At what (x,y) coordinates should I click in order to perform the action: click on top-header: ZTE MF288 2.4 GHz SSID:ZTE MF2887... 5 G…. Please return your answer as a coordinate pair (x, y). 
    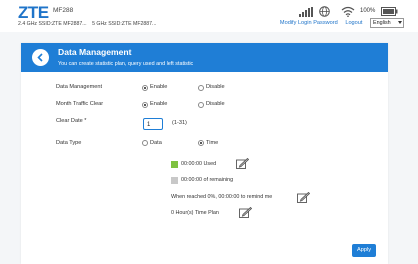
    Looking at the image, I should click on (209, 16).